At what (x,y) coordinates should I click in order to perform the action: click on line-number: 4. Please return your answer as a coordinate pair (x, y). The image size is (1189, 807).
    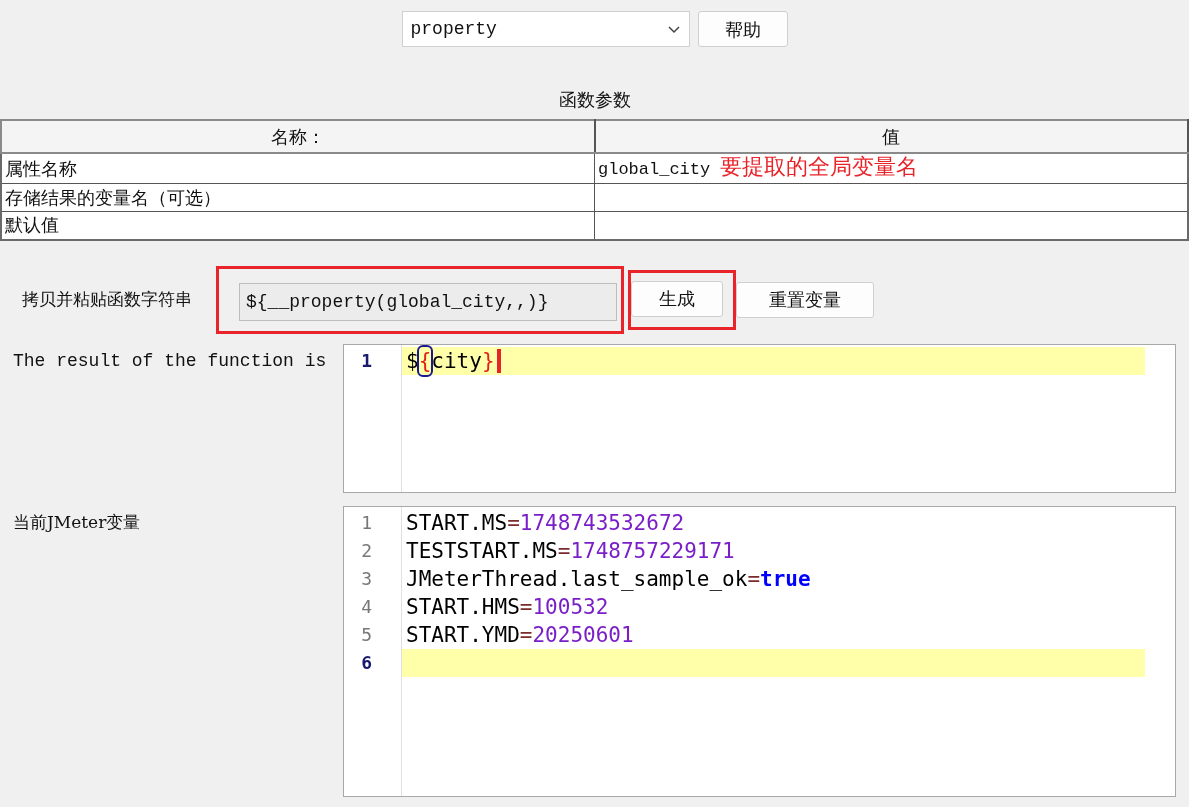
    Looking at the image, I should click on (366, 606).